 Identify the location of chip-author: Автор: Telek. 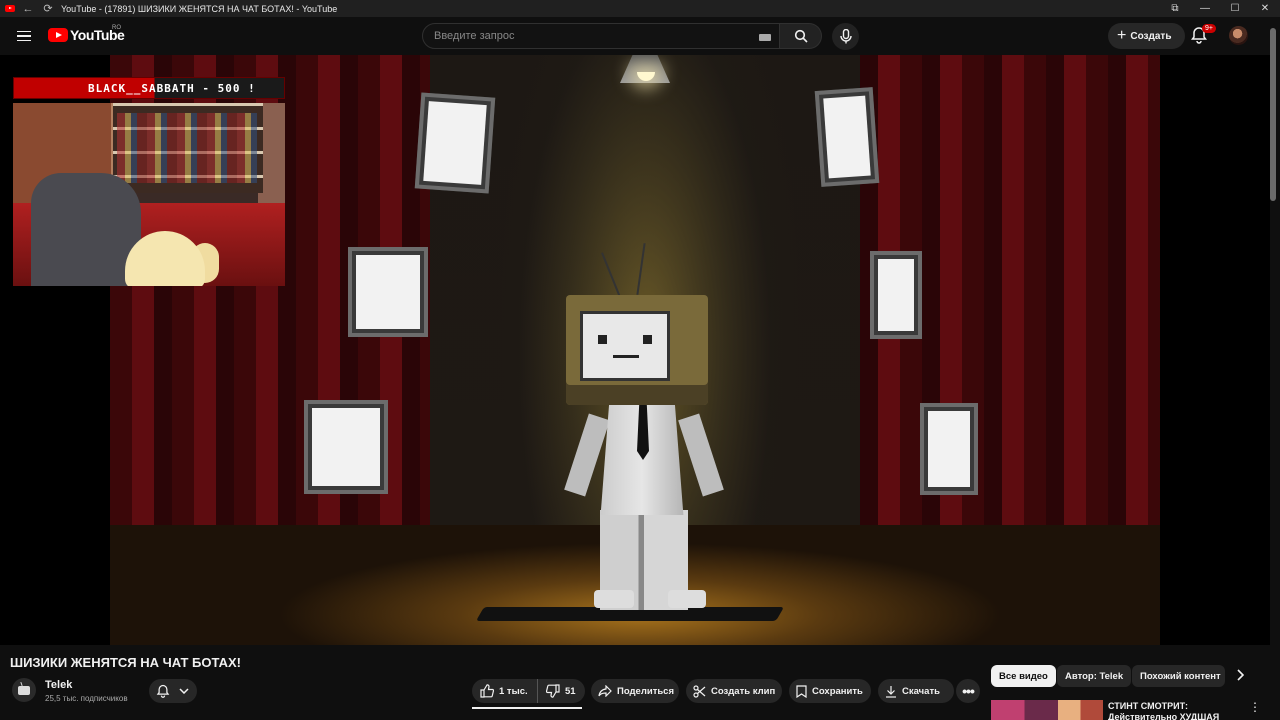
(1094, 676).